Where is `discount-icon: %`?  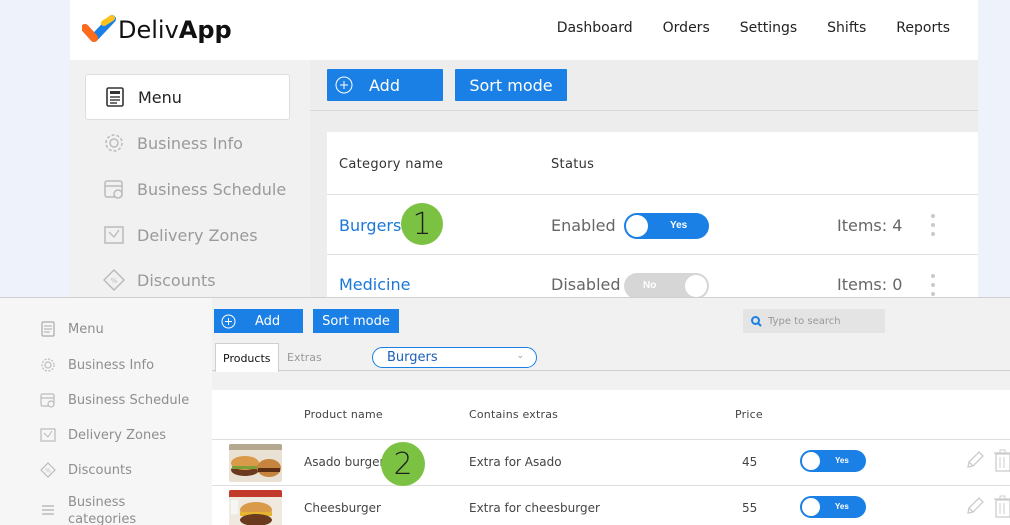
discount-icon: % is located at coordinates (114, 280).